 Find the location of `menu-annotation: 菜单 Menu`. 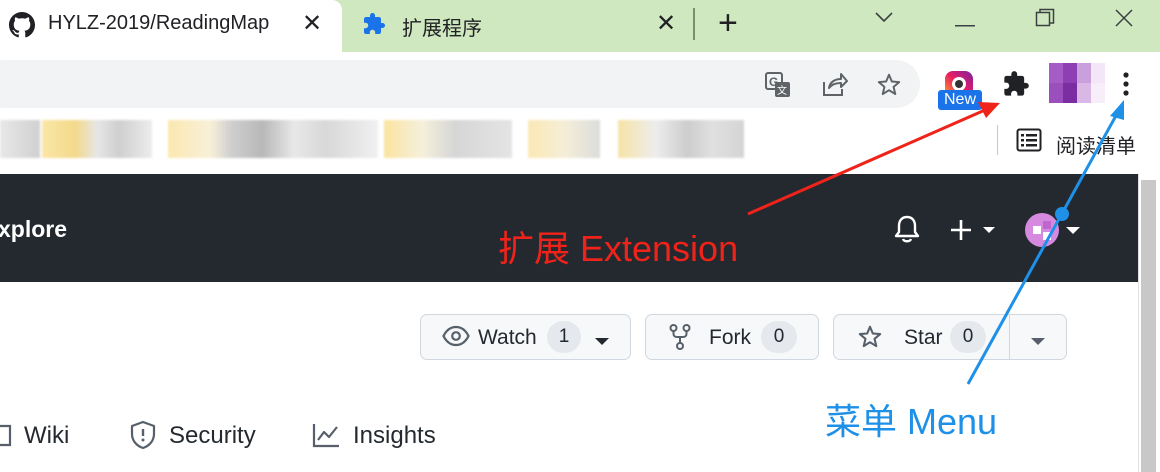

menu-annotation: 菜单 Menu is located at coordinates (911, 421).